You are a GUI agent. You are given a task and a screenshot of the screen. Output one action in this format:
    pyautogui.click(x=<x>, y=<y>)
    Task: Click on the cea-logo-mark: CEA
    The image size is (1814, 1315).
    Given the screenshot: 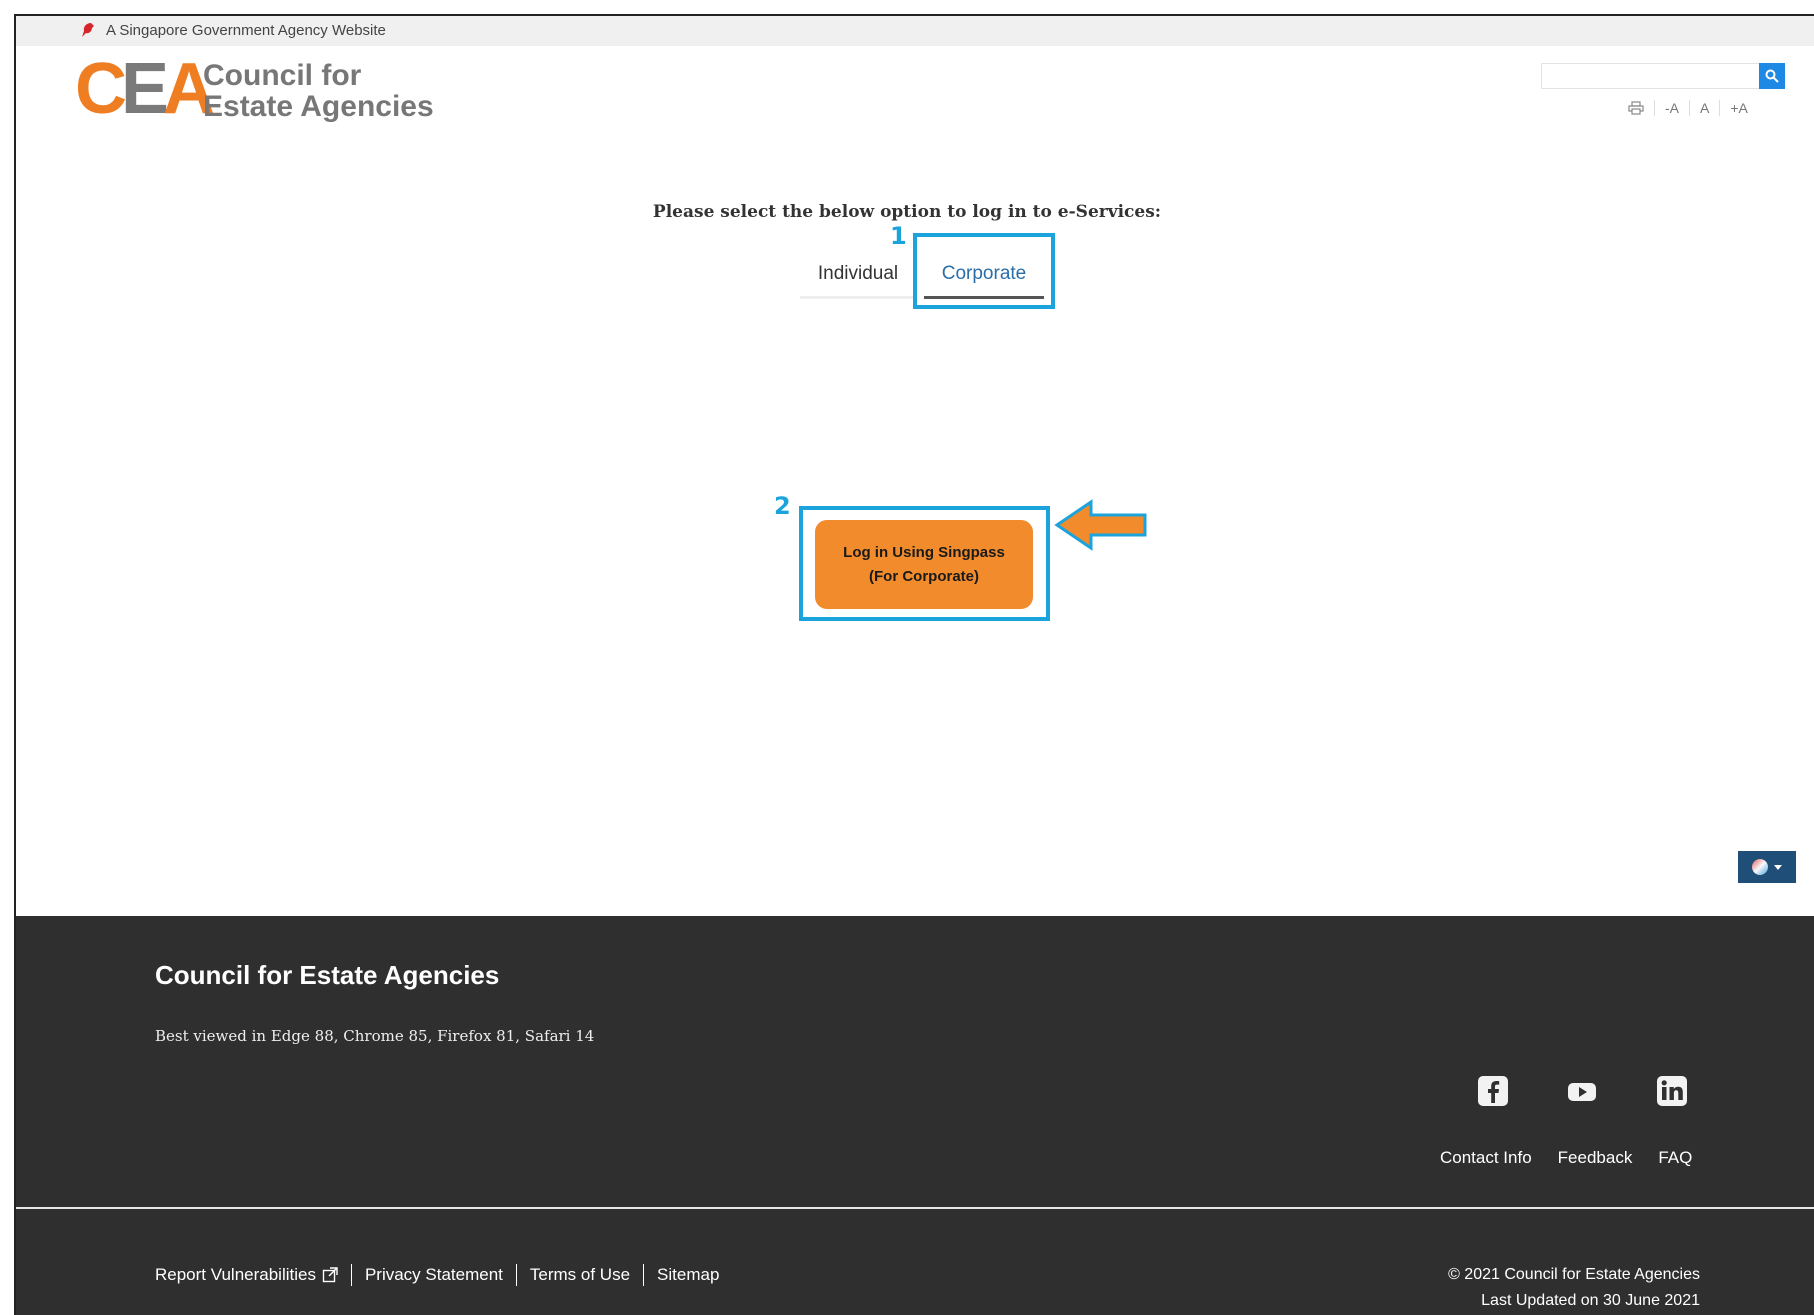 What is the action you would take?
    pyautogui.click(x=145, y=89)
    